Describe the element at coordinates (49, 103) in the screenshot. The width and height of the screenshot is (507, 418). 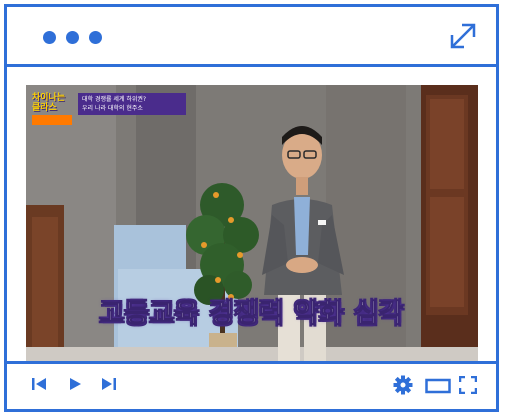
I see `show-logo-title: 차이나는 클라스` at that location.